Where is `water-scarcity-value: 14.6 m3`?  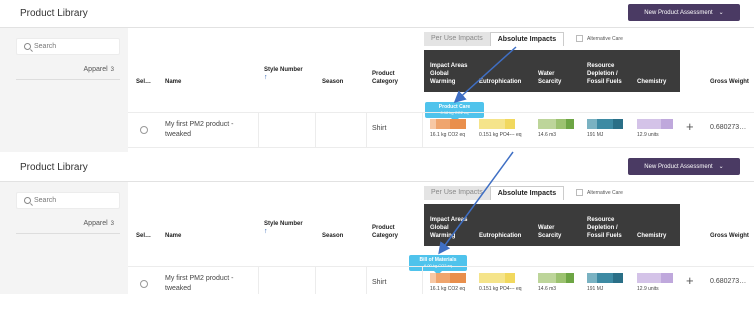 water-scarcity-value: 14.6 m3 is located at coordinates (547, 289).